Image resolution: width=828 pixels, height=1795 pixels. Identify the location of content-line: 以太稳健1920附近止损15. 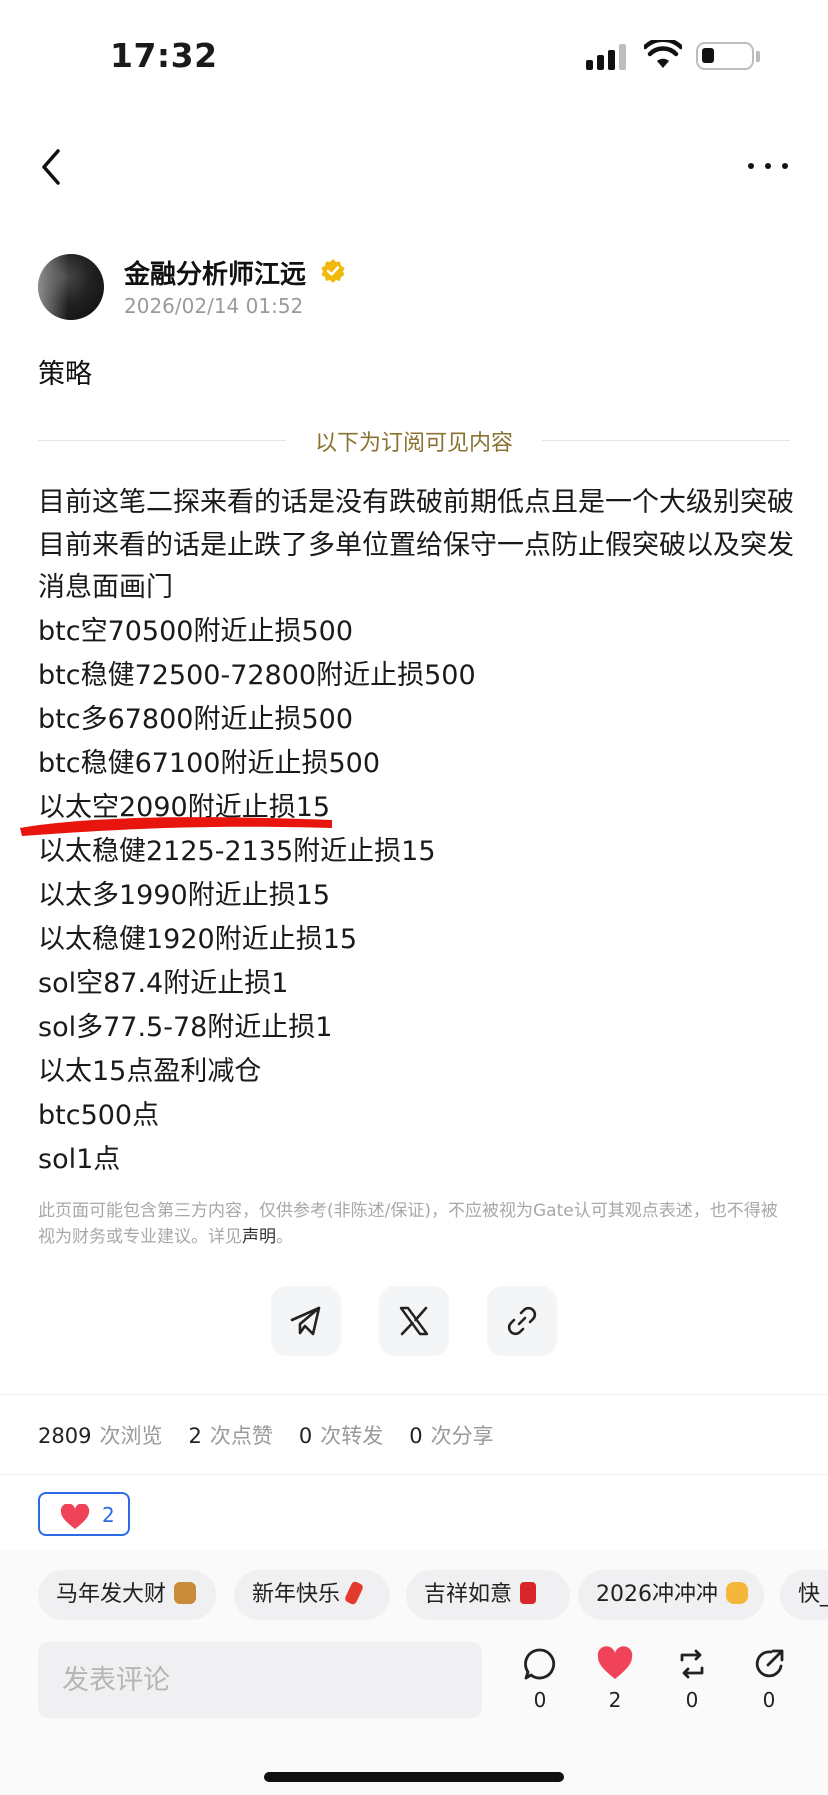
(198, 939).